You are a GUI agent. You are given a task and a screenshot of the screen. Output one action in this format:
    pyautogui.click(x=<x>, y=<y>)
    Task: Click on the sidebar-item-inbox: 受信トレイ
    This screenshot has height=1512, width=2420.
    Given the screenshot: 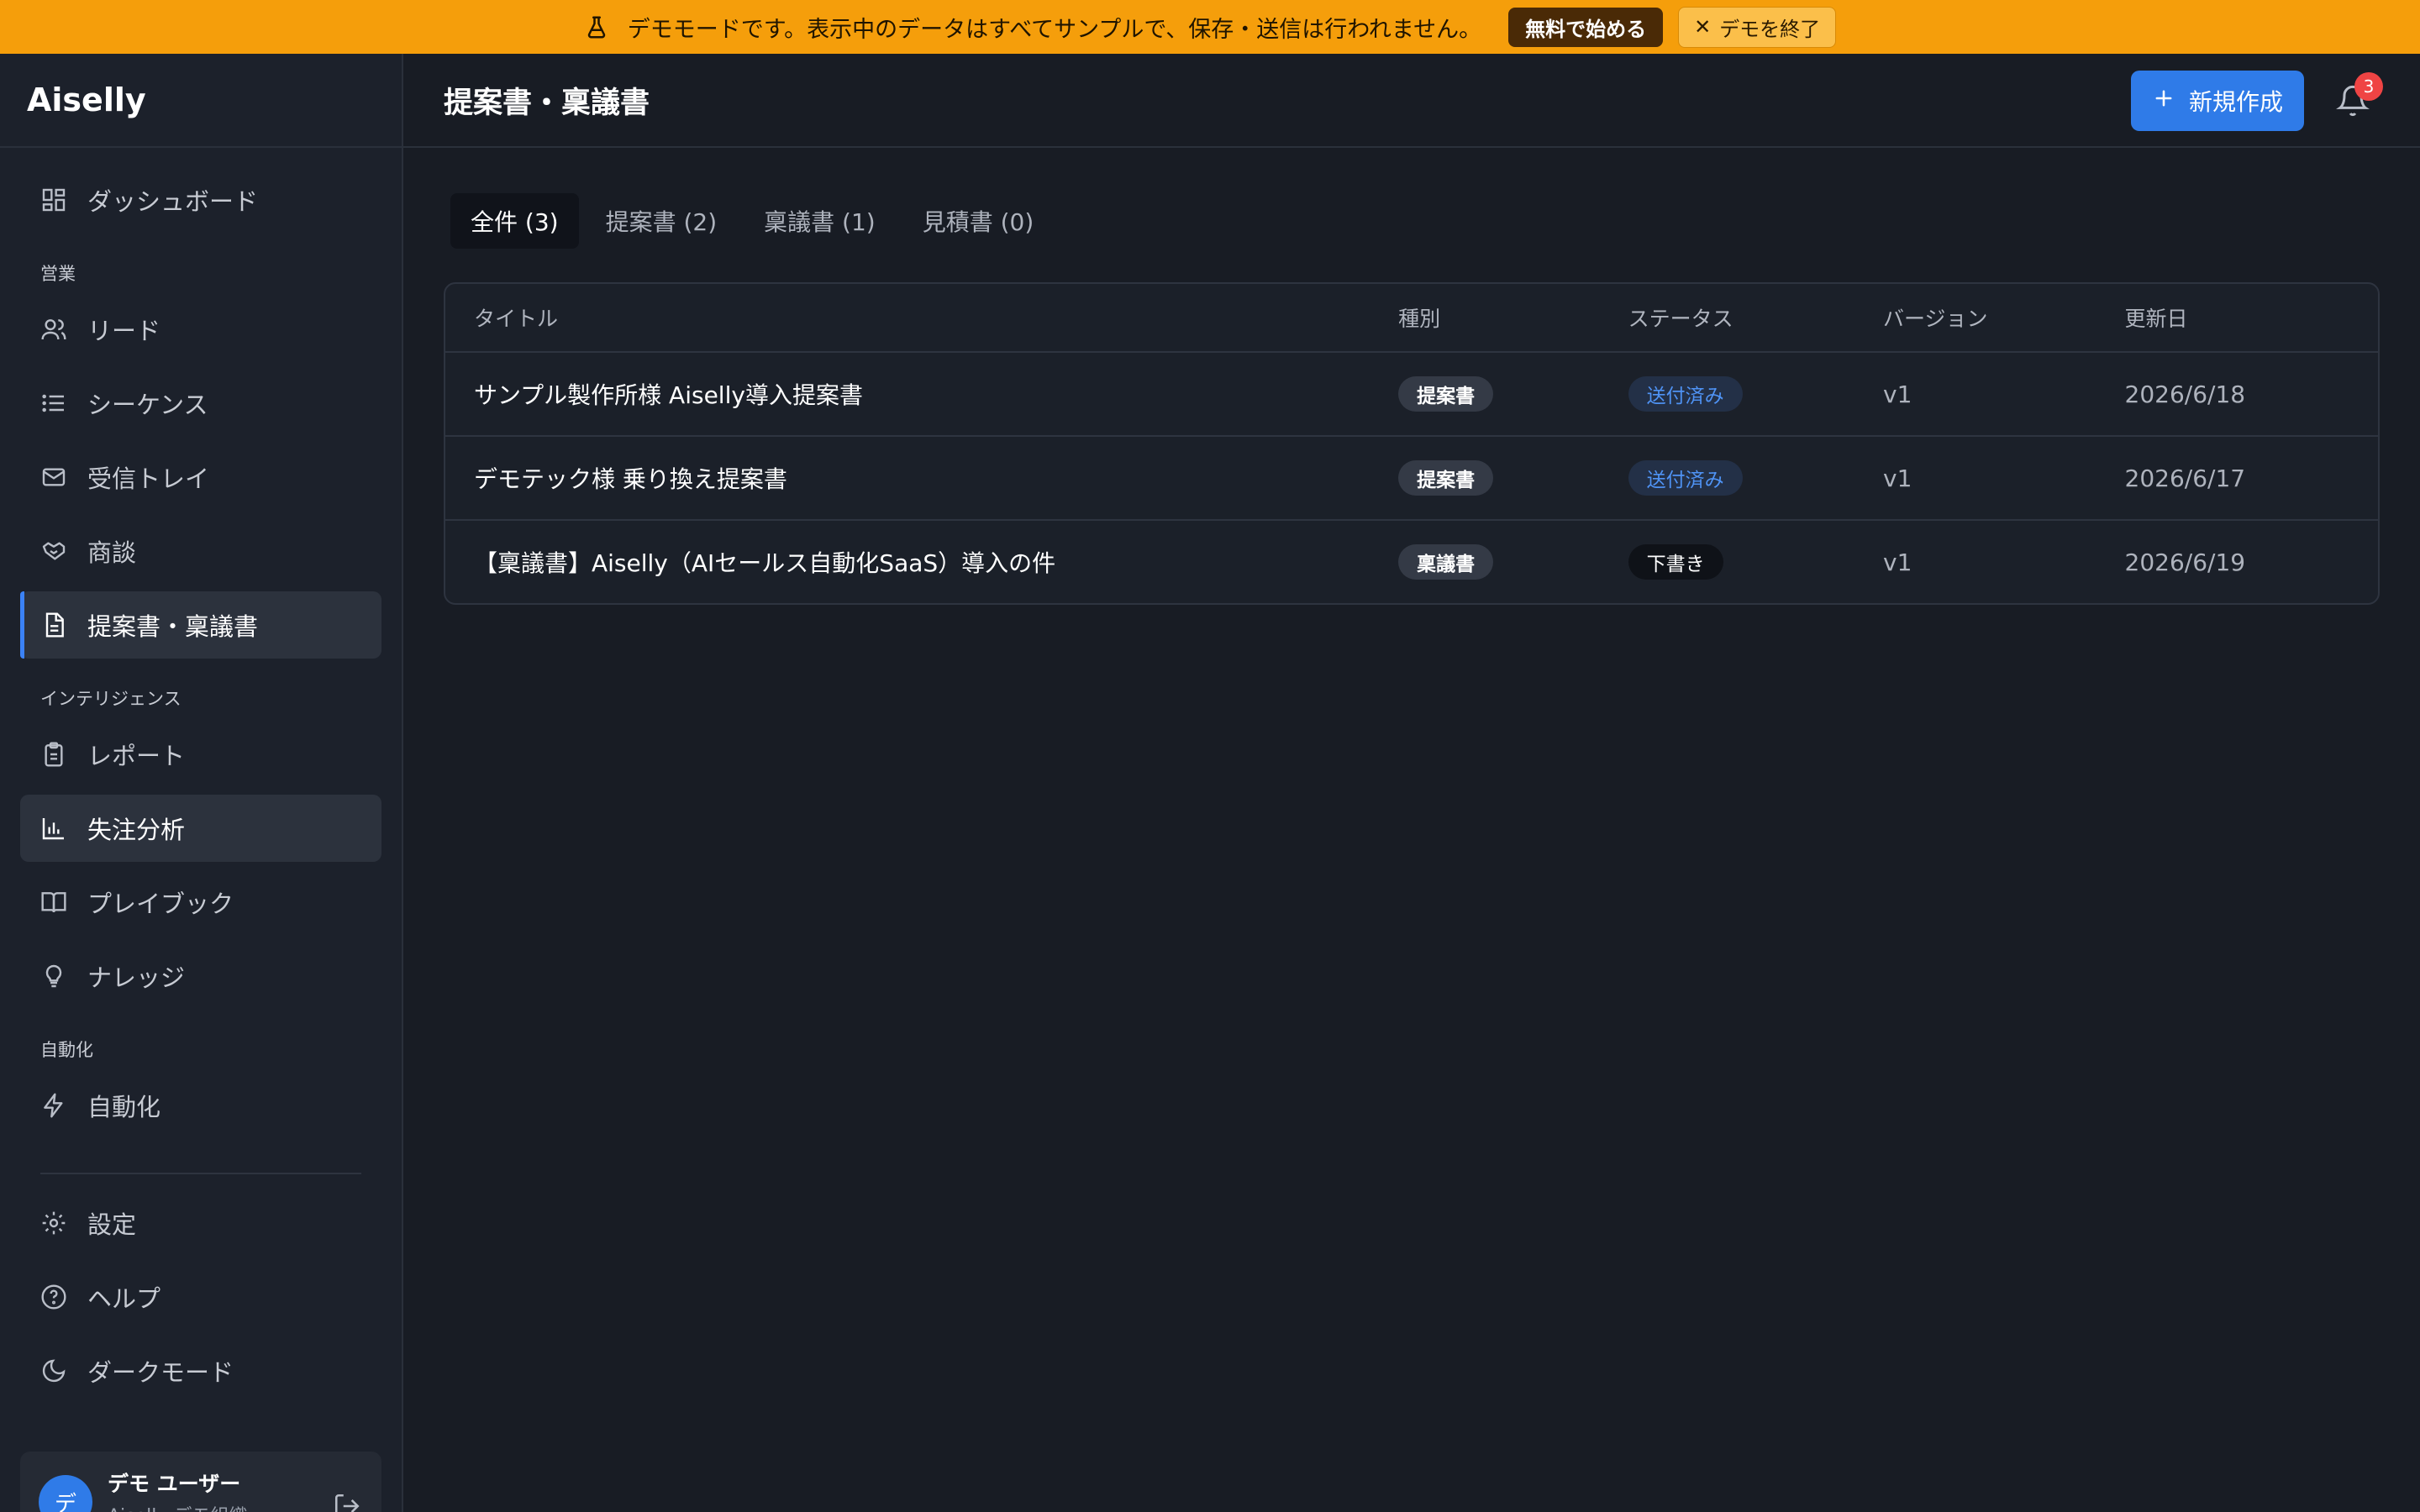 What is the action you would take?
    pyautogui.click(x=200, y=477)
    